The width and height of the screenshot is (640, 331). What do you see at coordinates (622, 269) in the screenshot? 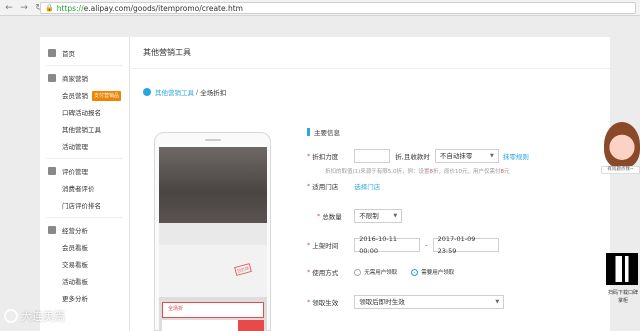
I see `qr-code` at bounding box center [622, 269].